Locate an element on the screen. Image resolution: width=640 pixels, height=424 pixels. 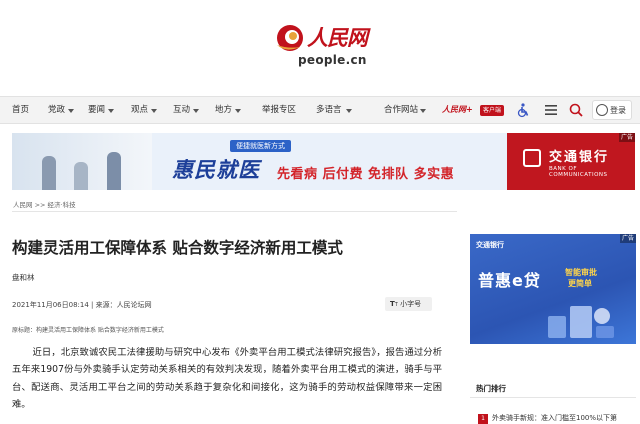
nav-item-party: 党政 is located at coordinates (56, 110).